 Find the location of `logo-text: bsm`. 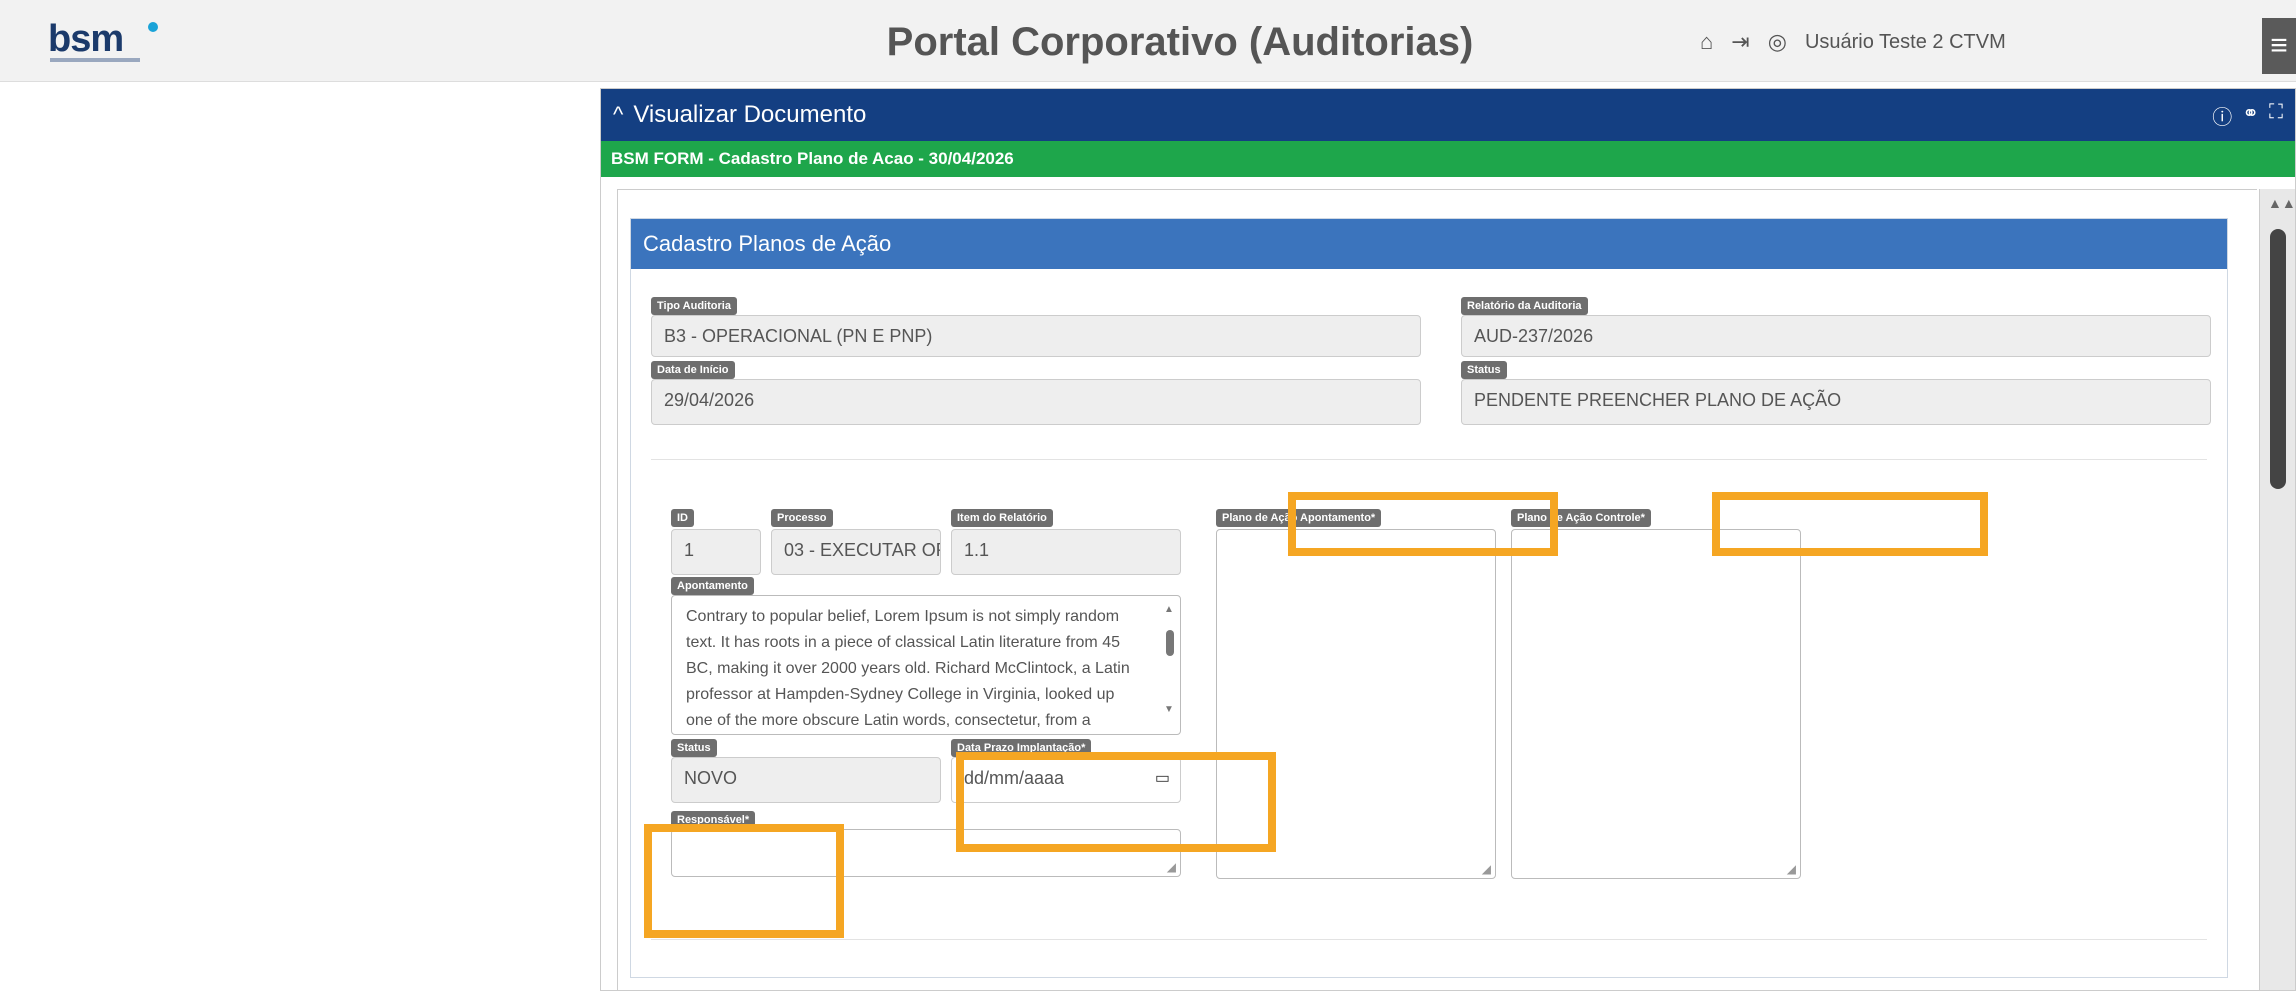

logo-text: bsm is located at coordinates (86, 39).